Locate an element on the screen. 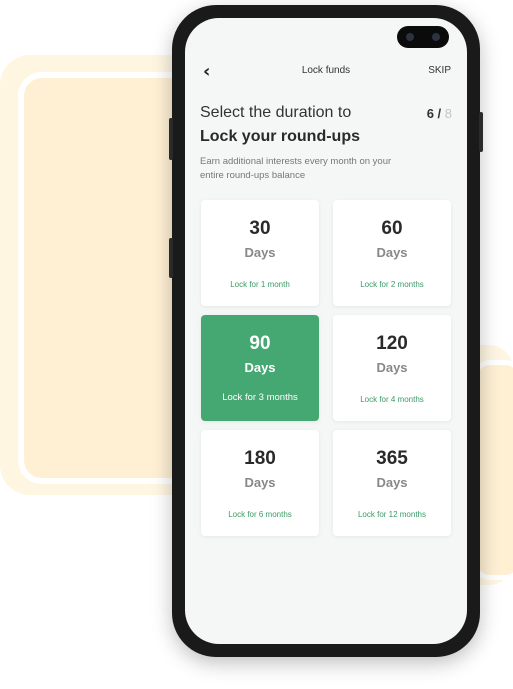  option-days: 60 is located at coordinates (392, 228).